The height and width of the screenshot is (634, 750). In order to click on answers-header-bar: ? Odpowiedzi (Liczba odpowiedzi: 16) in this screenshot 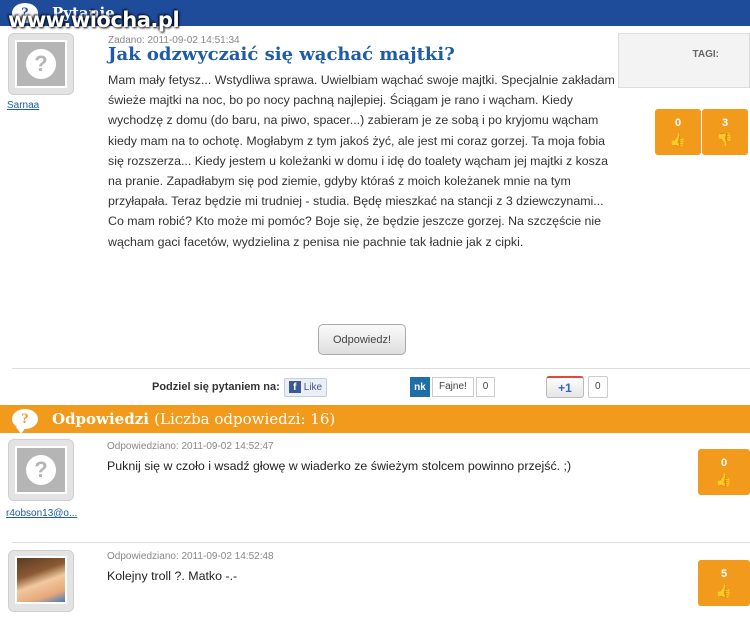, I will do `click(375, 419)`.